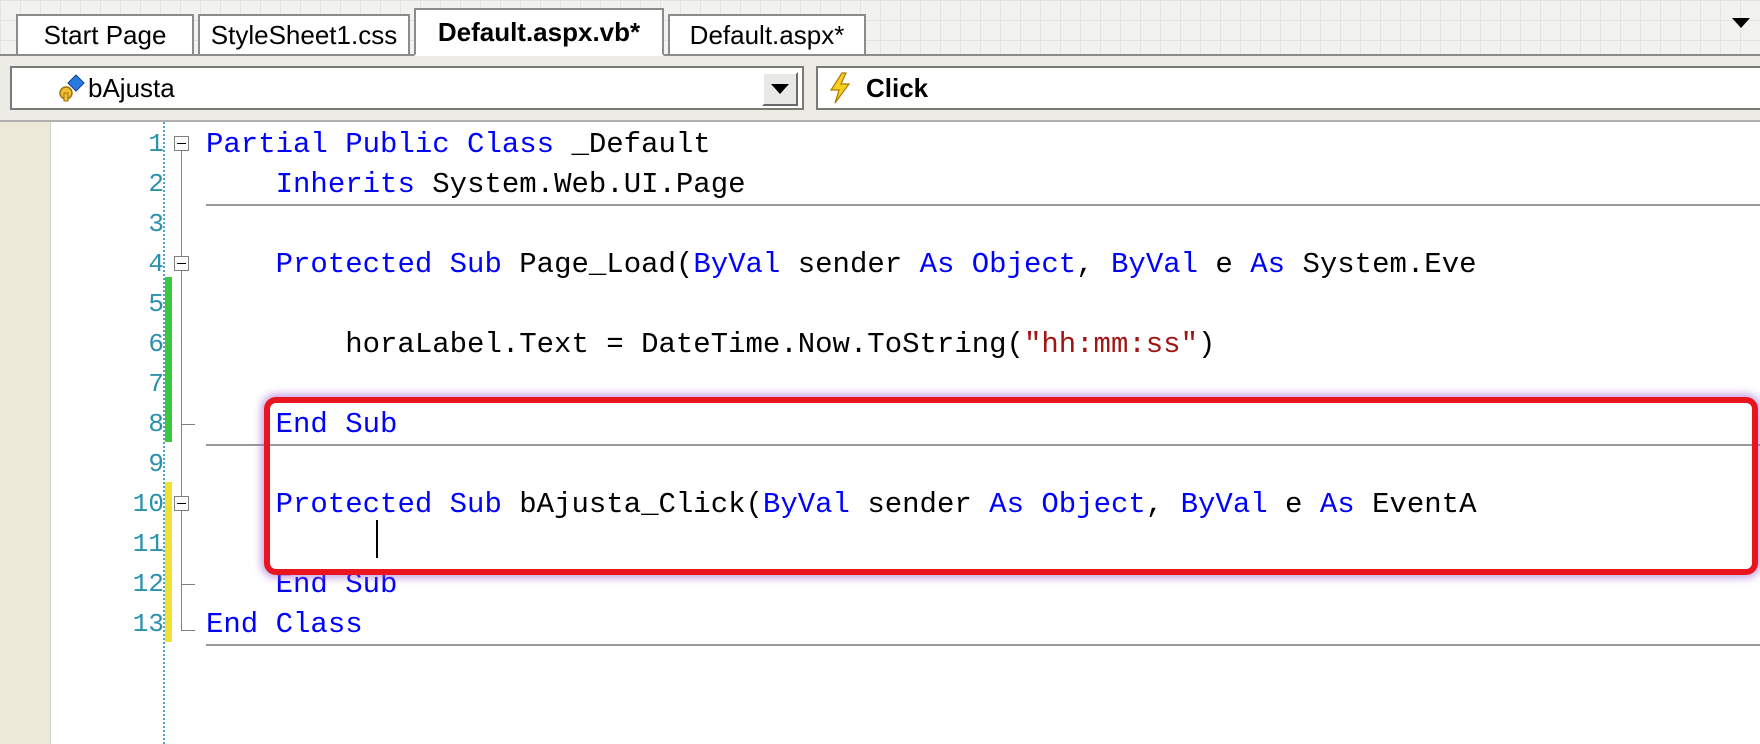 This screenshot has height=744, width=1760. I want to click on object-combo-value: bAjusta, so click(131, 87).